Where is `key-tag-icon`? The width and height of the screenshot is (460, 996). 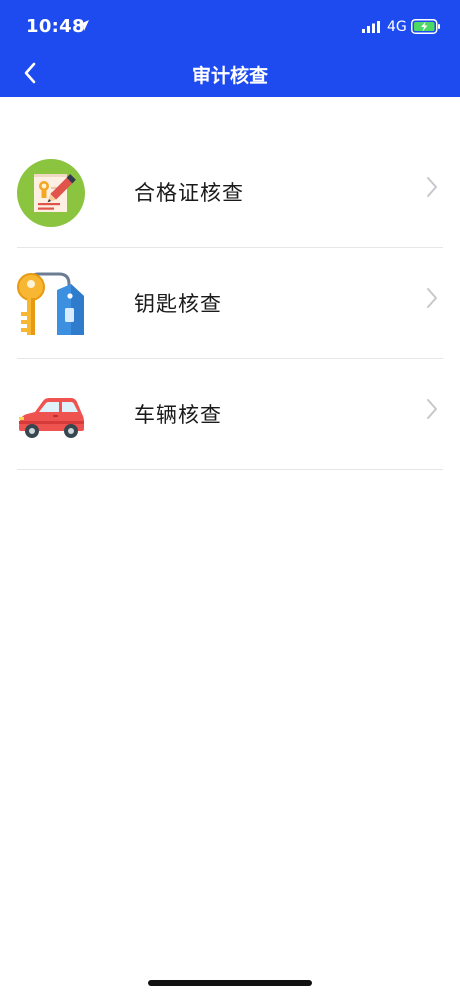 key-tag-icon is located at coordinates (50, 303).